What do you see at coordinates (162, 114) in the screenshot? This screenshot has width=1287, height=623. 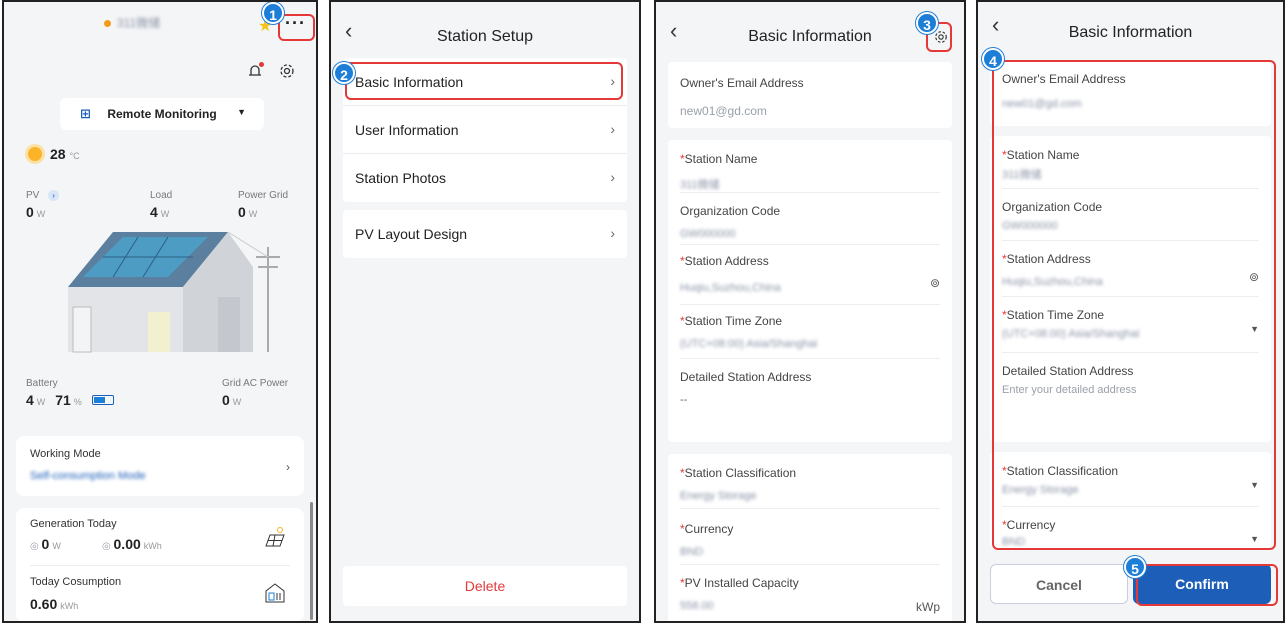 I see `mode-selector: ⊞ Remote Monitoring ▼` at bounding box center [162, 114].